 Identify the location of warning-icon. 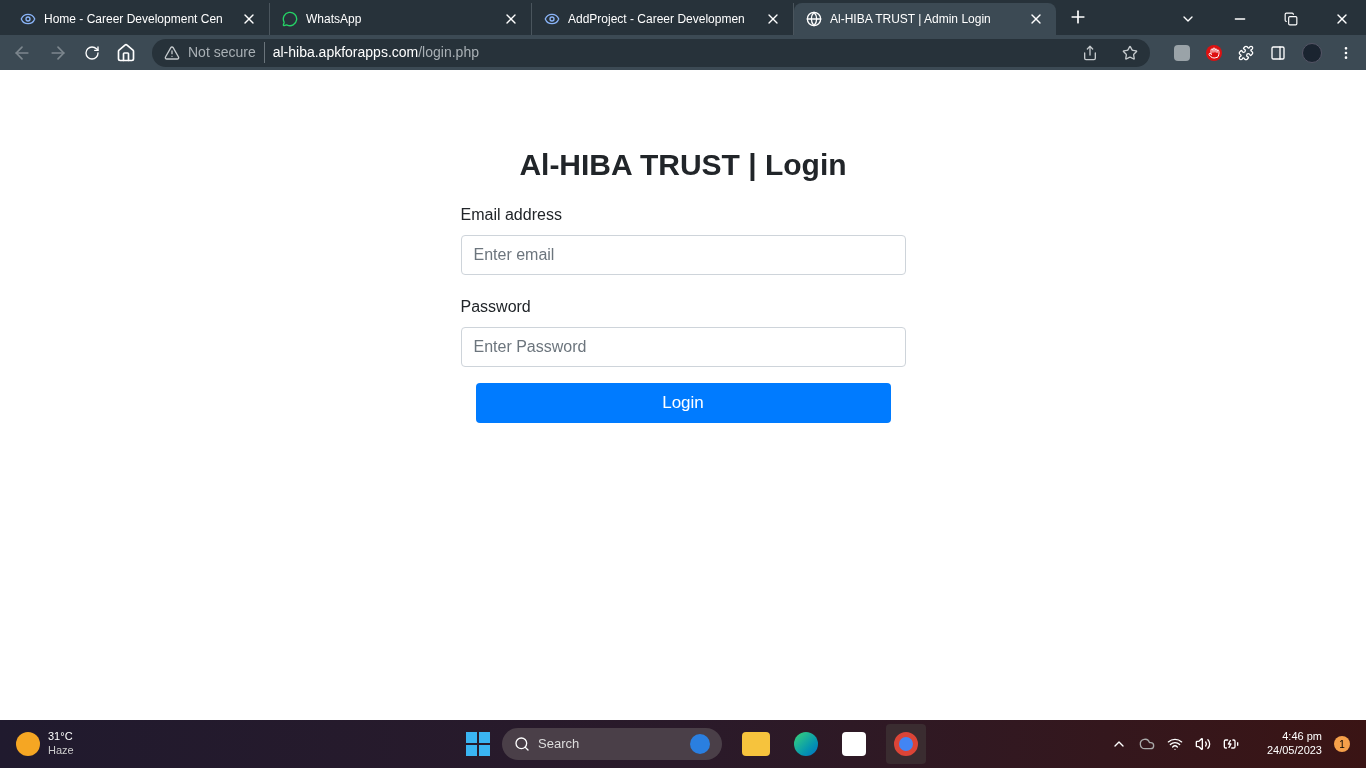
(172, 52).